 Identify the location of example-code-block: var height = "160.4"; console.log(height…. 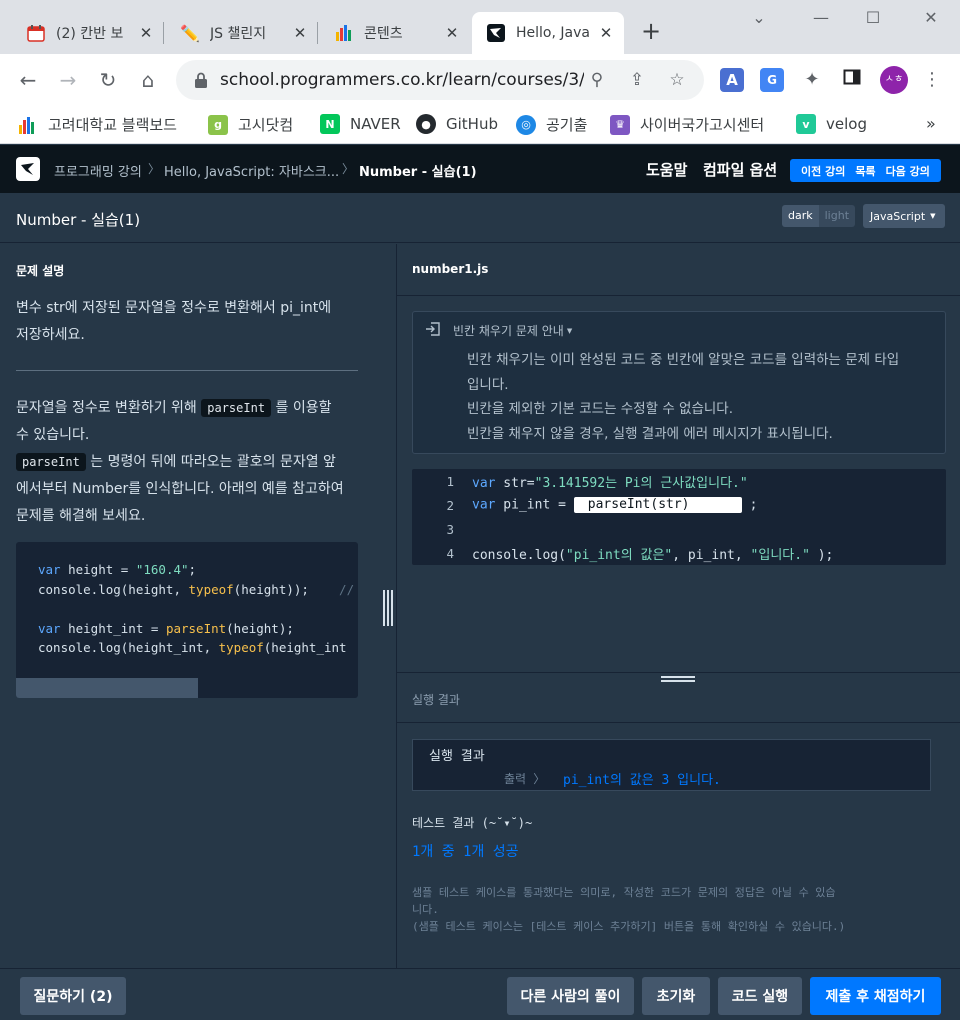
(187, 620).